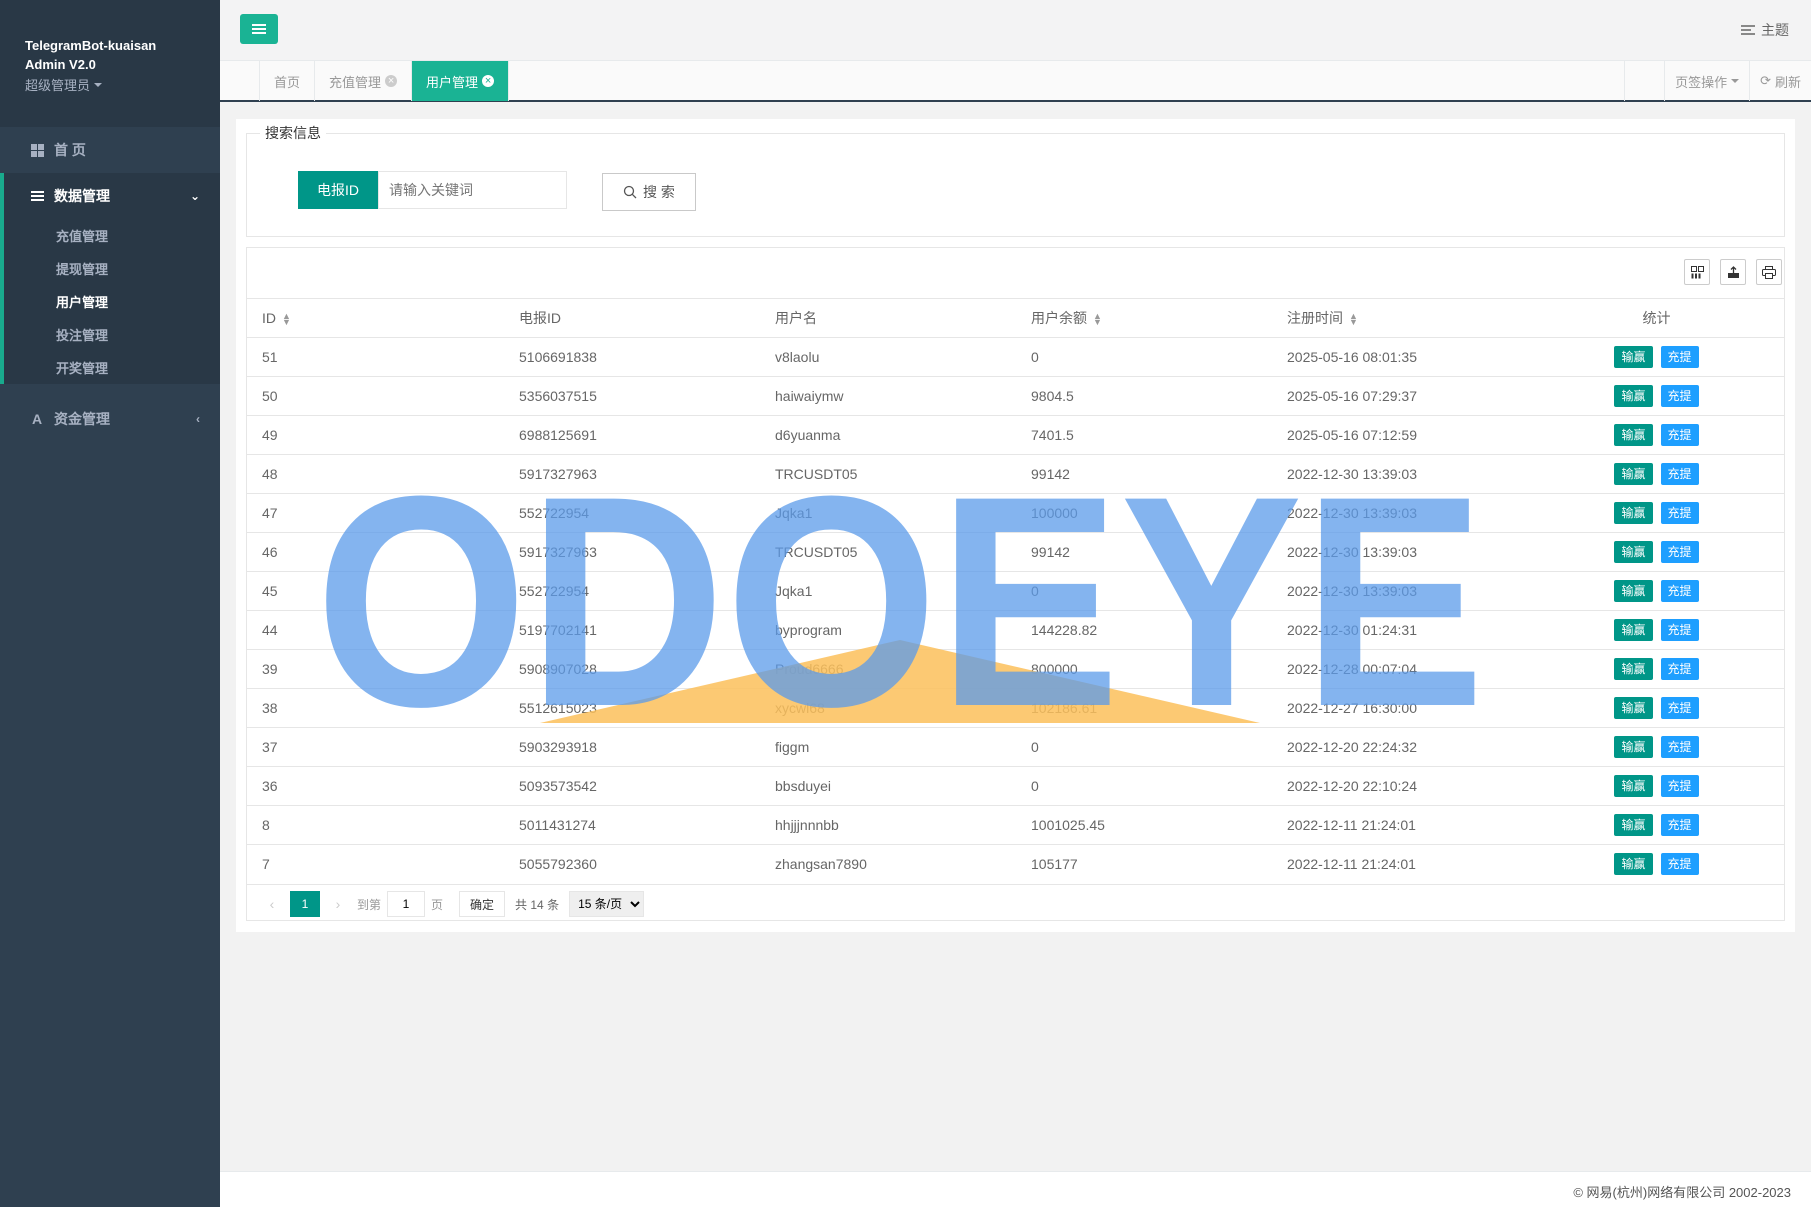  Describe the element at coordinates (375, 669) in the screenshot. I see `cell-id: 39` at that location.